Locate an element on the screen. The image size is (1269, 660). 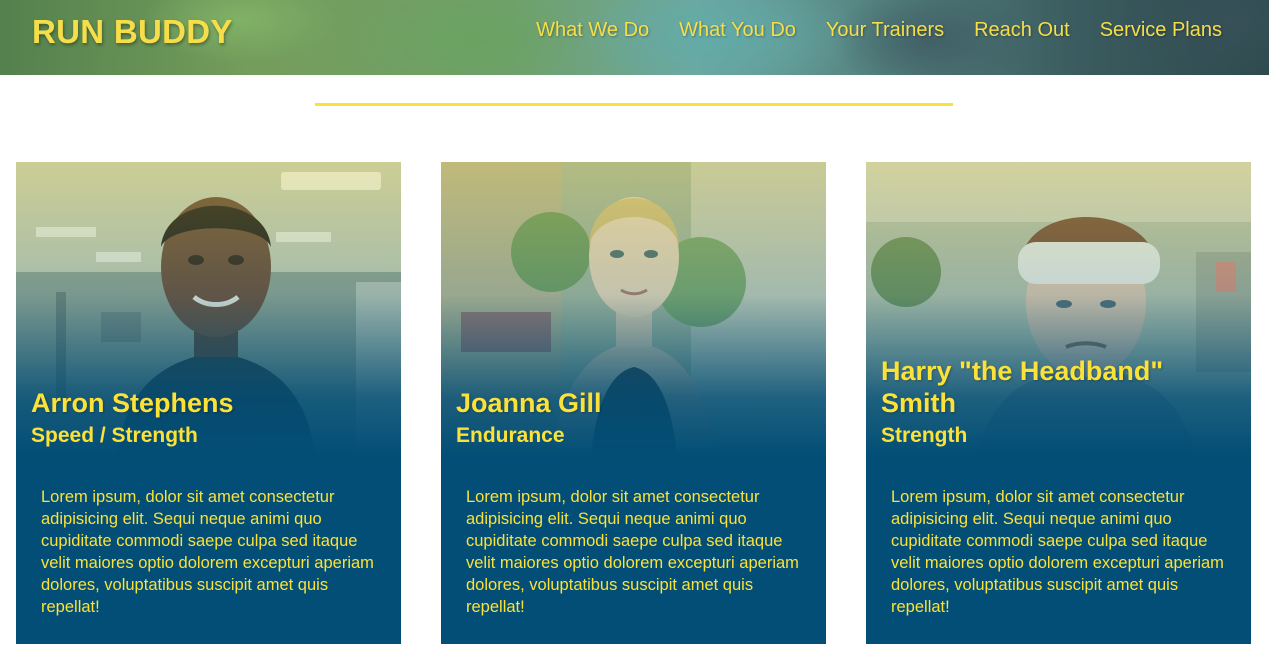
brand-logo: RUN BUDDY is located at coordinates (132, 32).